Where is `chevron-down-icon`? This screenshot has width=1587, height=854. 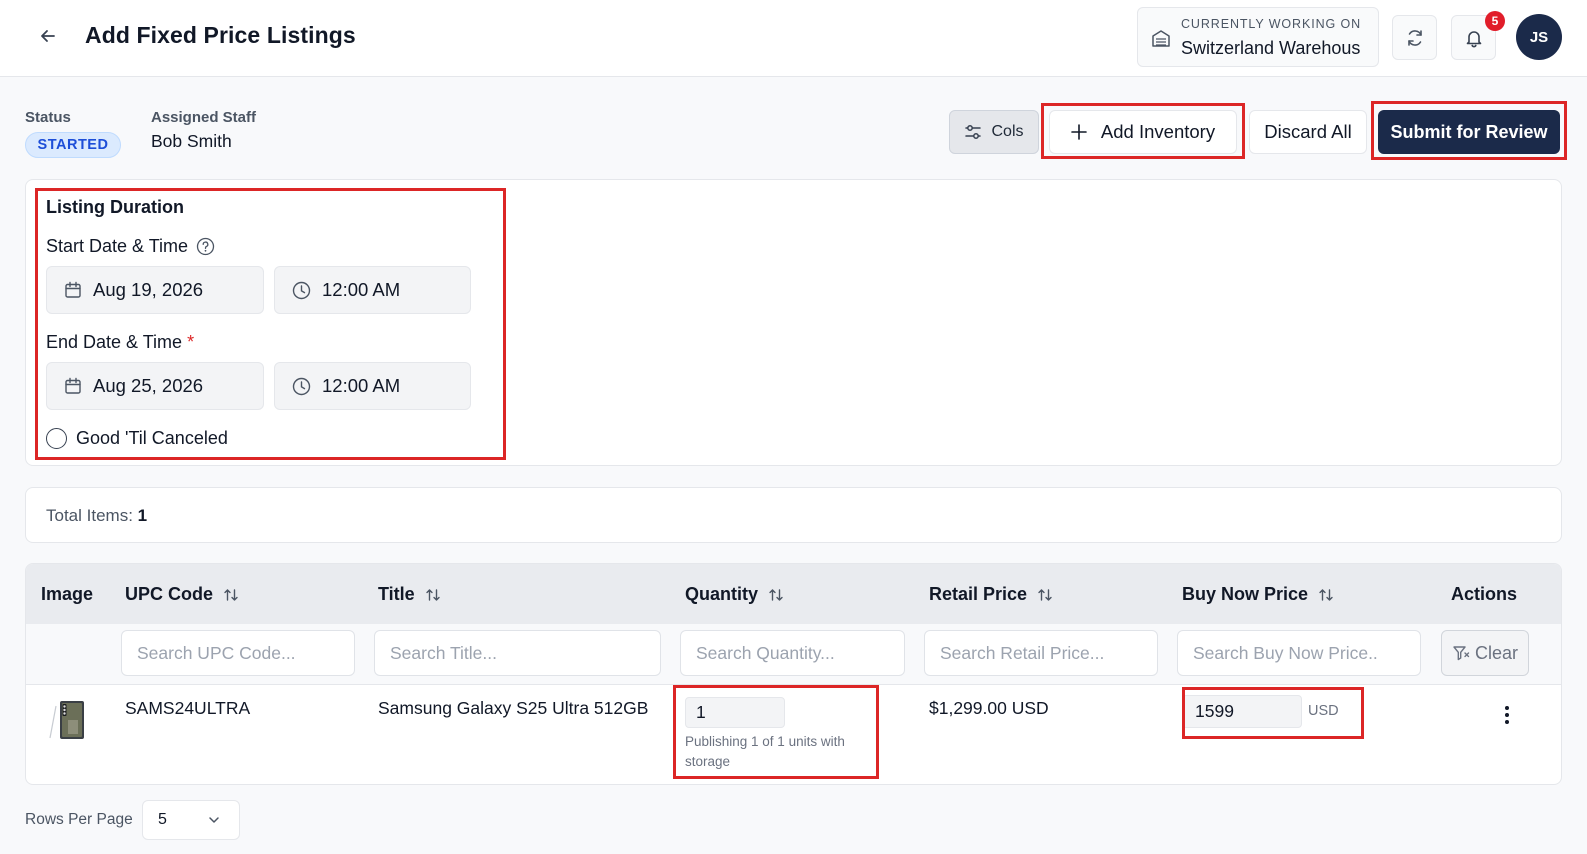 chevron-down-icon is located at coordinates (214, 820).